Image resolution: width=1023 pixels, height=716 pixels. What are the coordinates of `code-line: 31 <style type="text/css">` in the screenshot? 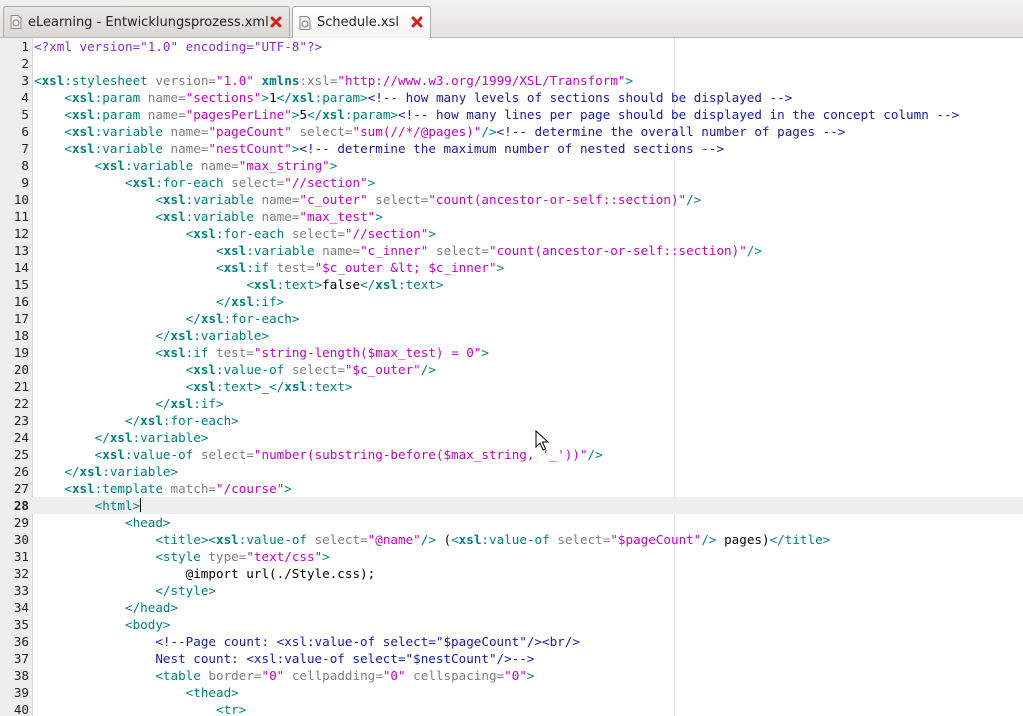 It's located at (511, 556).